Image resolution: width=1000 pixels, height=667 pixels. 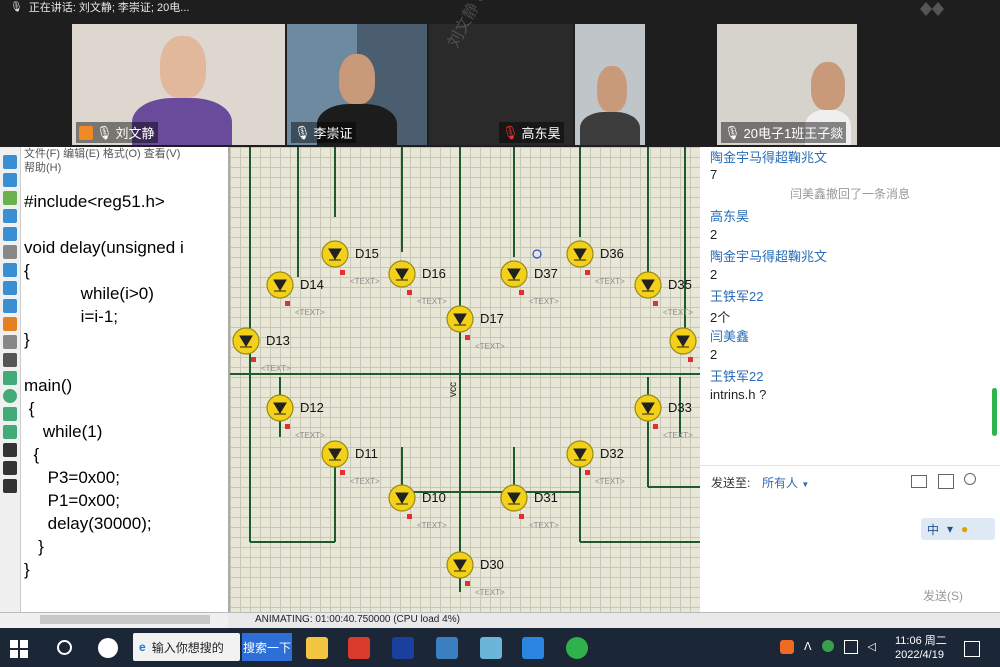 What do you see at coordinates (186, 647) in the screenshot?
I see `browser-search-box: e 输入你想搜的` at bounding box center [186, 647].